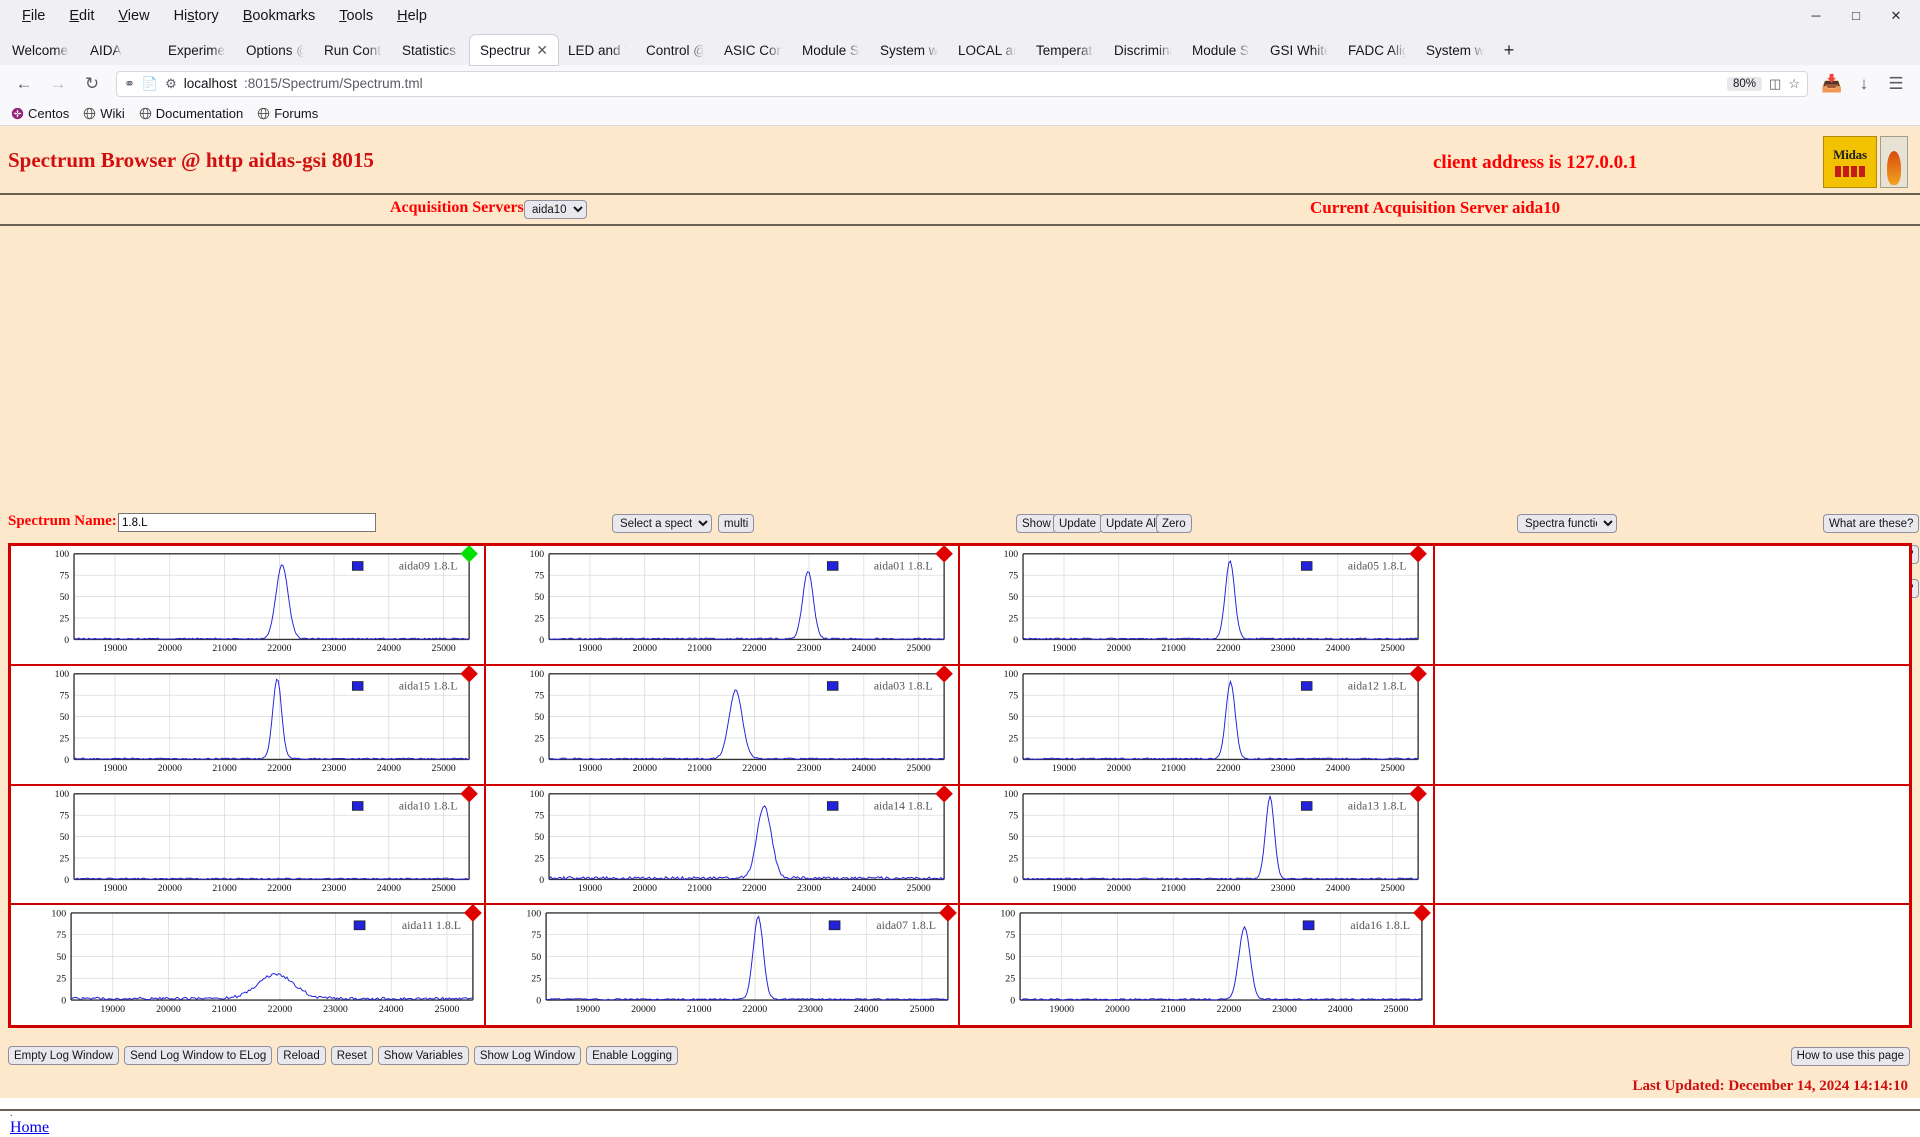 This screenshot has width=1920, height=1137. I want to click on browser-tab-9: ASIC Contro, so click(753, 50).